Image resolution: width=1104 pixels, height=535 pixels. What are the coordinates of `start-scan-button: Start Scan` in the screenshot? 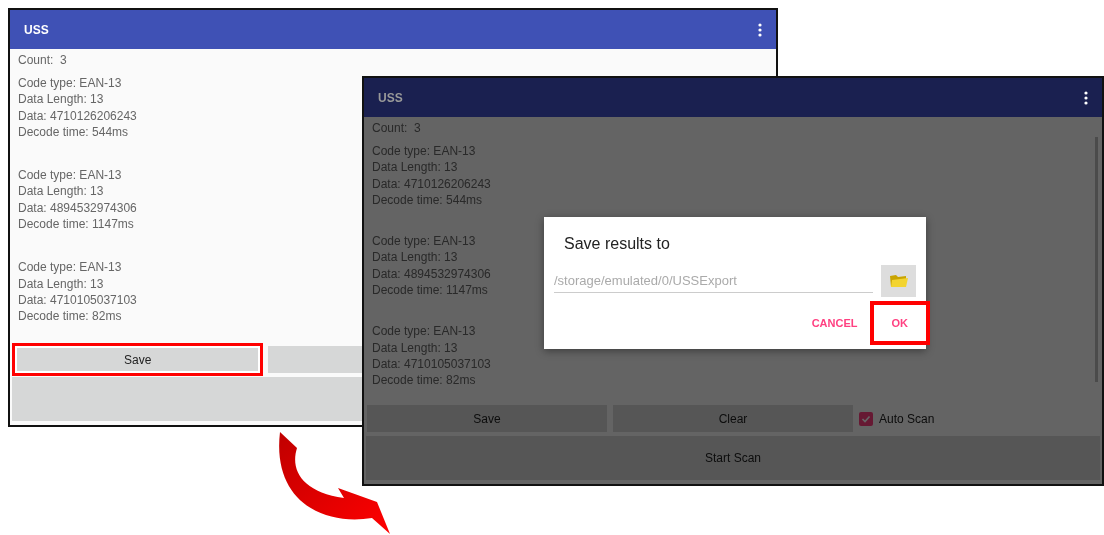 It's located at (733, 458).